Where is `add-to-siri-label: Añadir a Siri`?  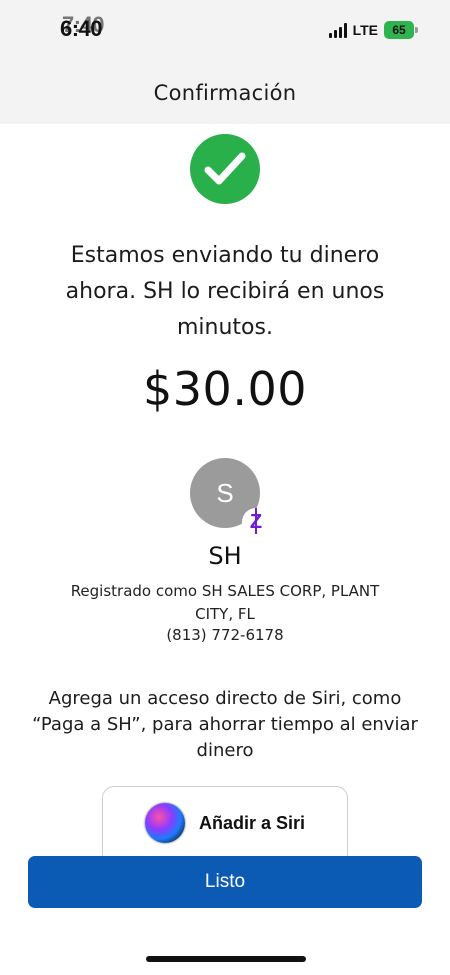
add-to-siri-label: Añadir a Siri is located at coordinates (252, 823).